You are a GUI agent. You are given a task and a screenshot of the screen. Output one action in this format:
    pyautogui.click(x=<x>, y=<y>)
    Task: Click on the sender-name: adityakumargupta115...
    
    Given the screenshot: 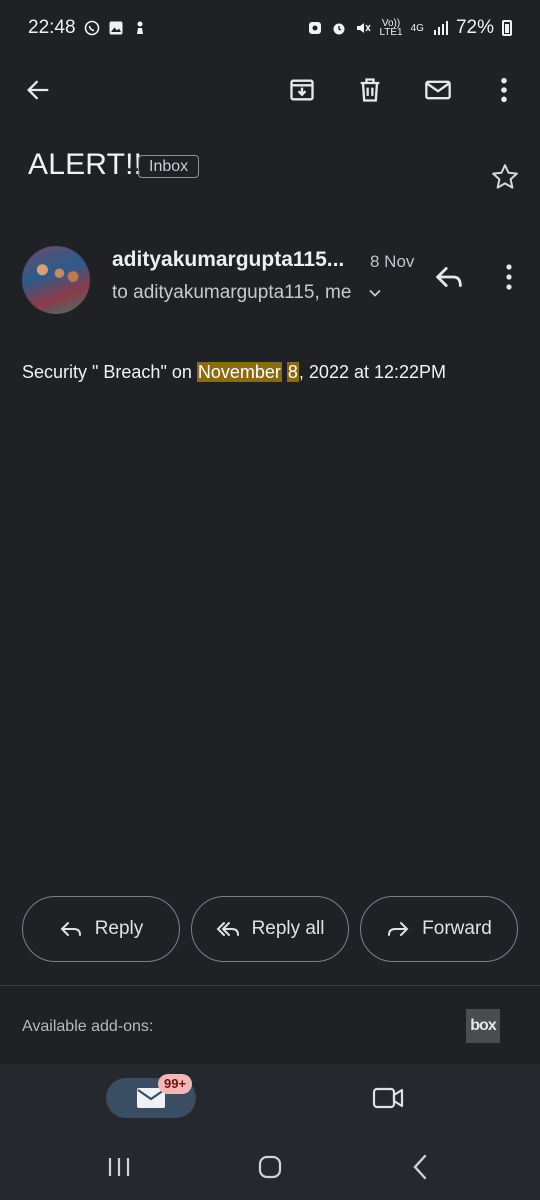 What is the action you would take?
    pyautogui.click(x=228, y=260)
    